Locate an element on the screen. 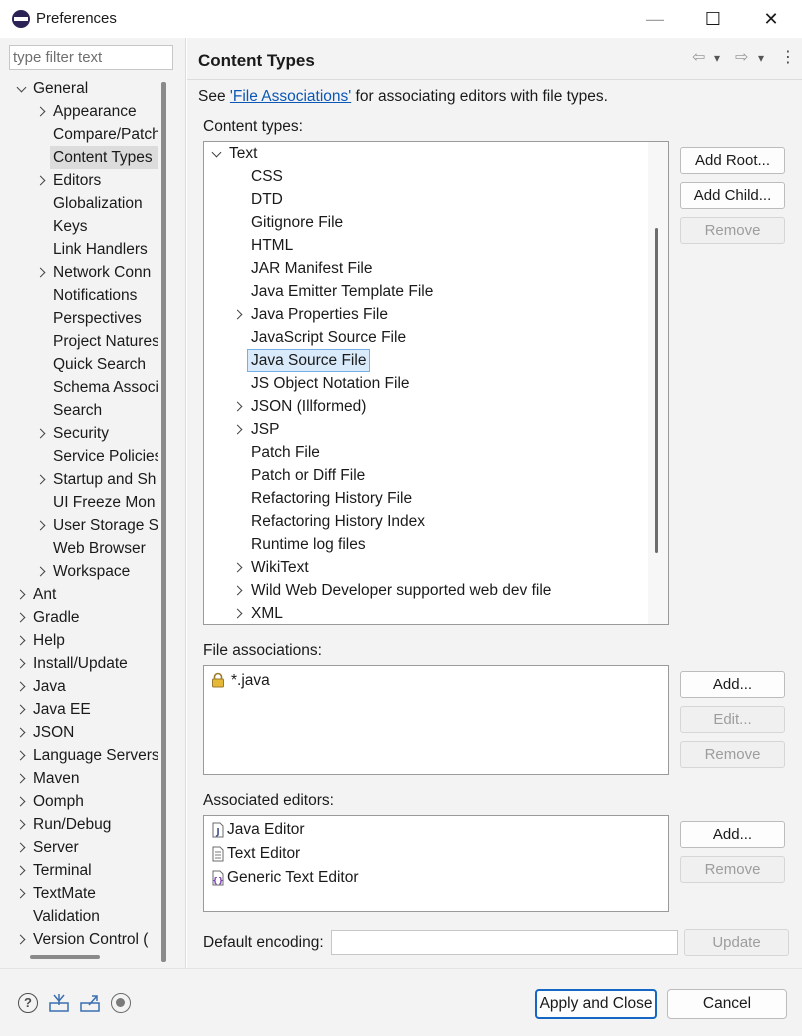 The image size is (802, 1036). tree-item: Java is located at coordinates (79, 686).